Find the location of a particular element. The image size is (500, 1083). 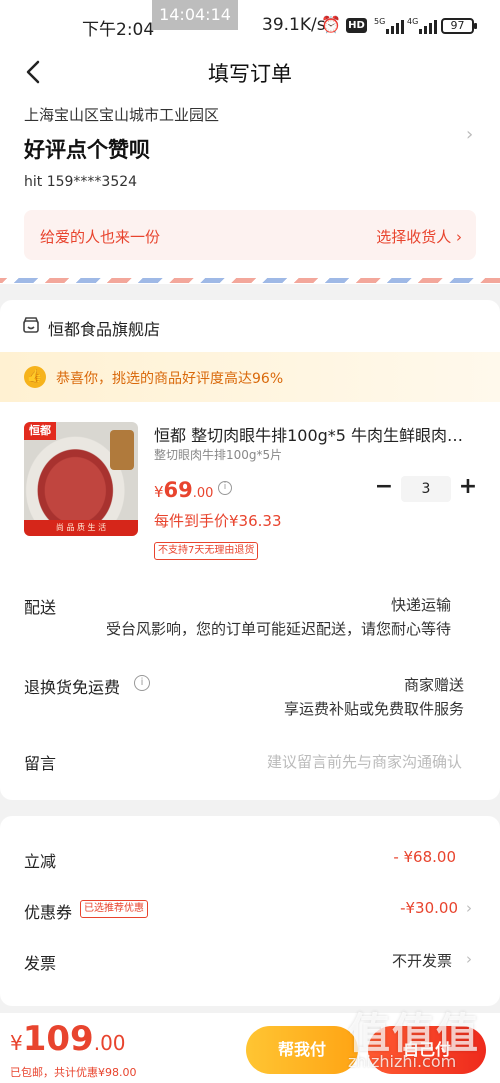

coupon-value: -¥30.00 is located at coordinates (379, 908).